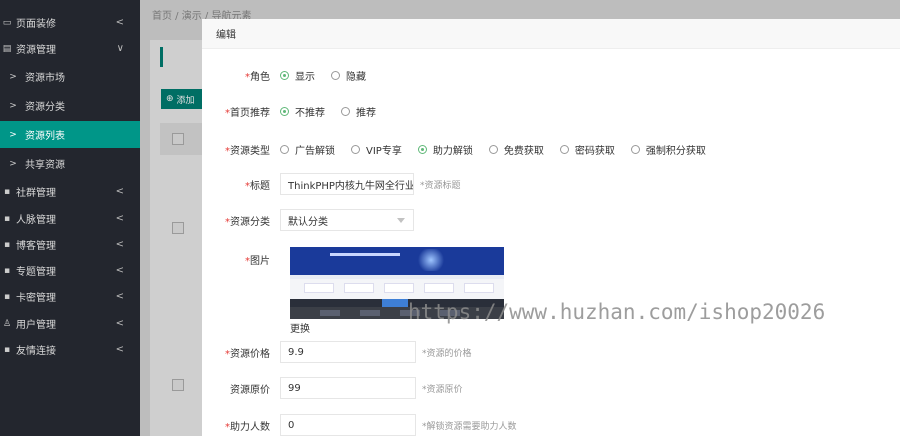  I want to click on title-row: *标题 ThinkPHP内核九牛网全行业小程 *资源标题, so click(551, 184).